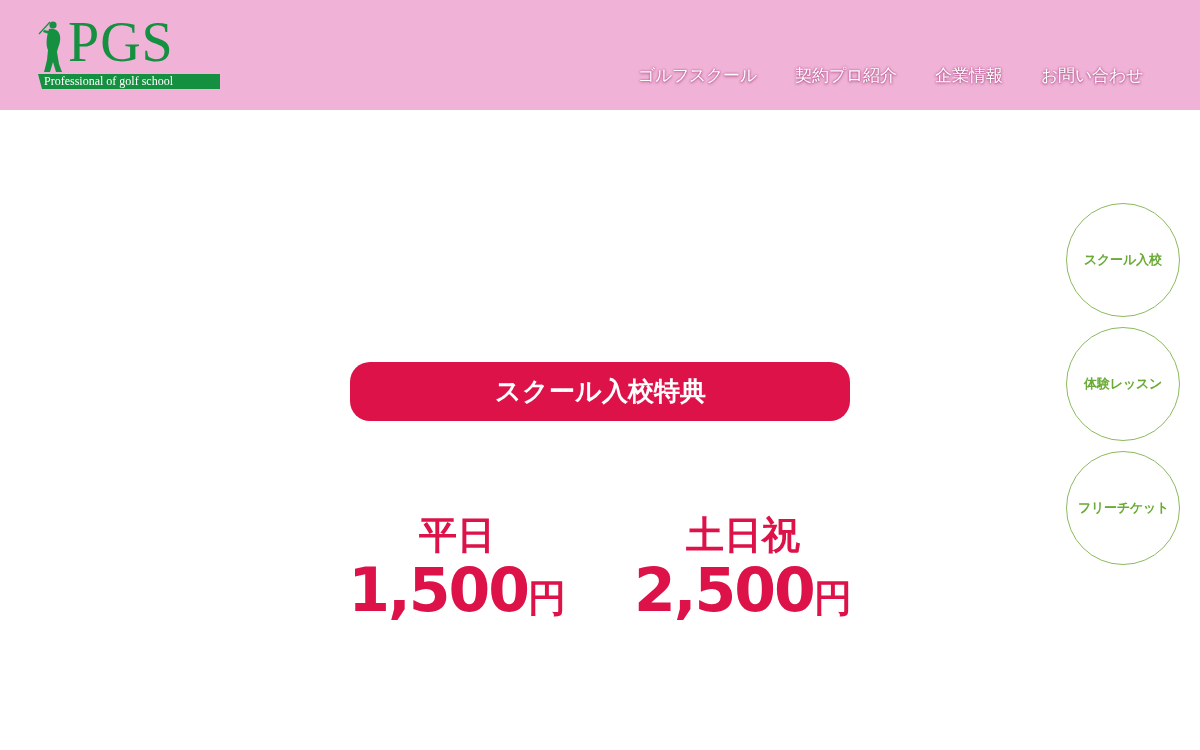 The image size is (1200, 750). Describe the element at coordinates (969, 75) in the screenshot. I see `nav-link: 企業情報` at that location.